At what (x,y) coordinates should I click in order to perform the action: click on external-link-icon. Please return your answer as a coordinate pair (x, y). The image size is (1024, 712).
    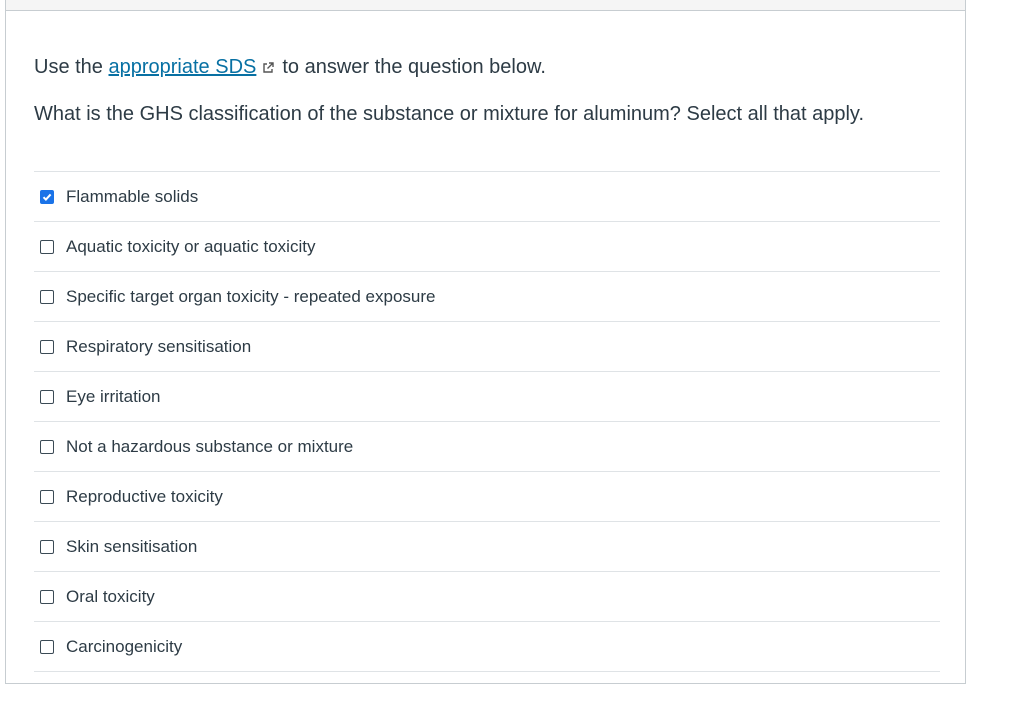
    Looking at the image, I should click on (268, 68).